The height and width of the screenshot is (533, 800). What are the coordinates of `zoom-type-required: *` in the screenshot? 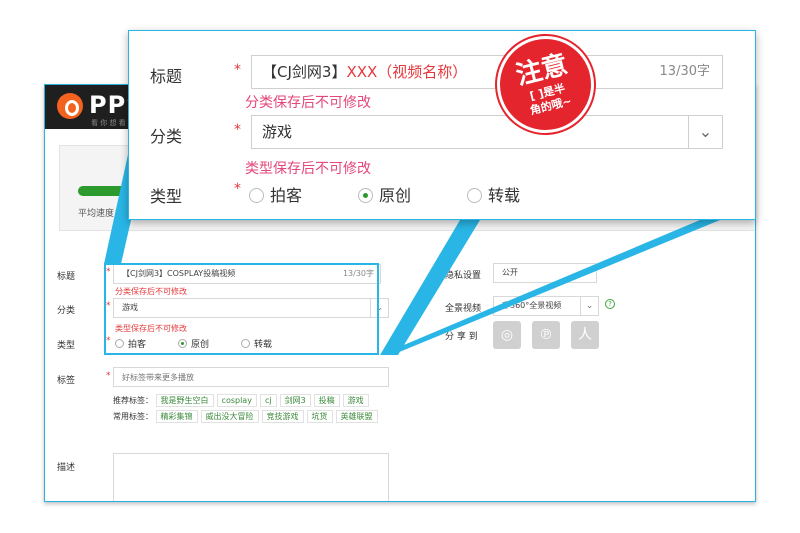 It's located at (237, 189).